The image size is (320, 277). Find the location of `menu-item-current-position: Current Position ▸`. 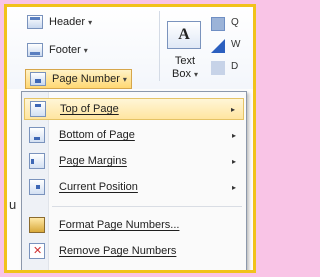

menu-item-current-position: Current Position ▸ is located at coordinates (134, 187).